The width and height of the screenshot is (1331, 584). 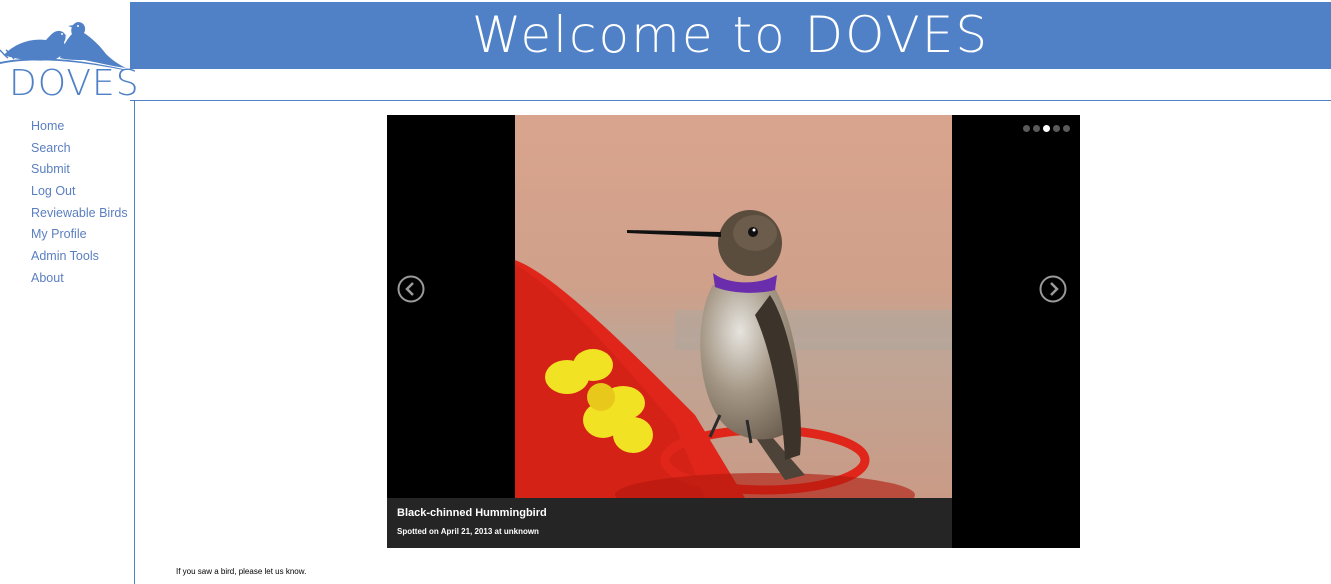 What do you see at coordinates (134, 342) in the screenshot?
I see `sidebar-divider` at bounding box center [134, 342].